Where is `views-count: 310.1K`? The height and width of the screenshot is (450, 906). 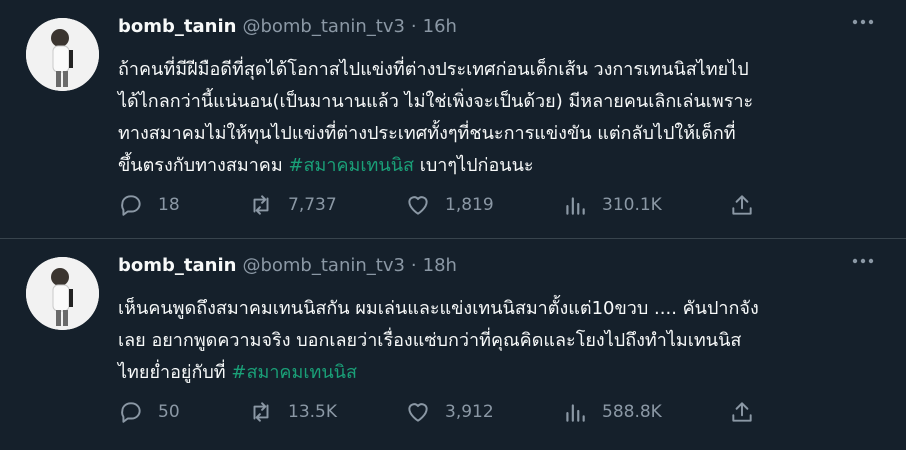 views-count: 310.1K is located at coordinates (632, 205).